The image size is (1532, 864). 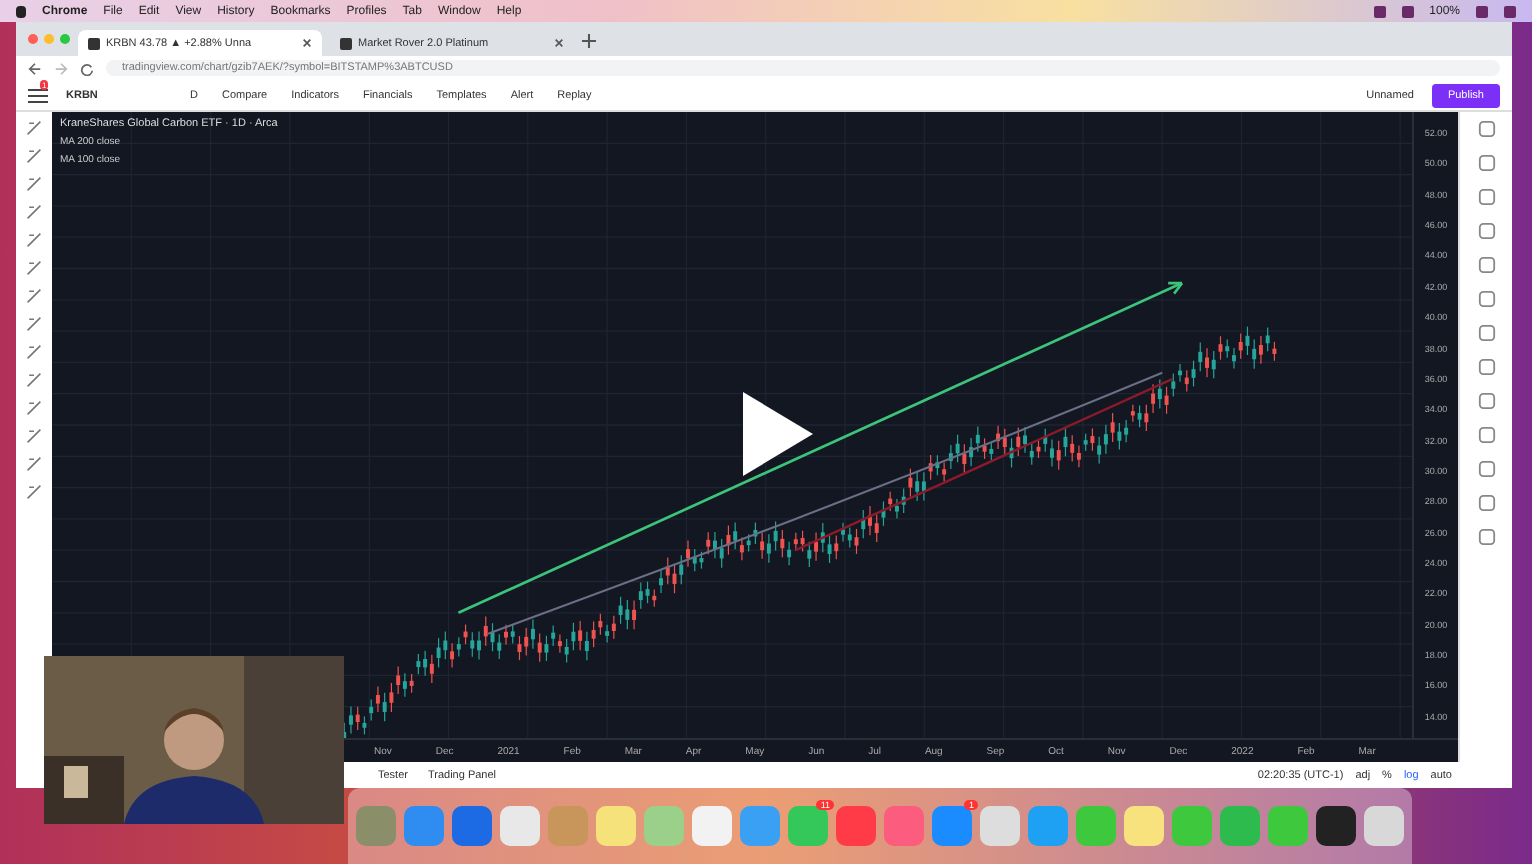 I want to click on forward-icon, so click(x=61, y=68).